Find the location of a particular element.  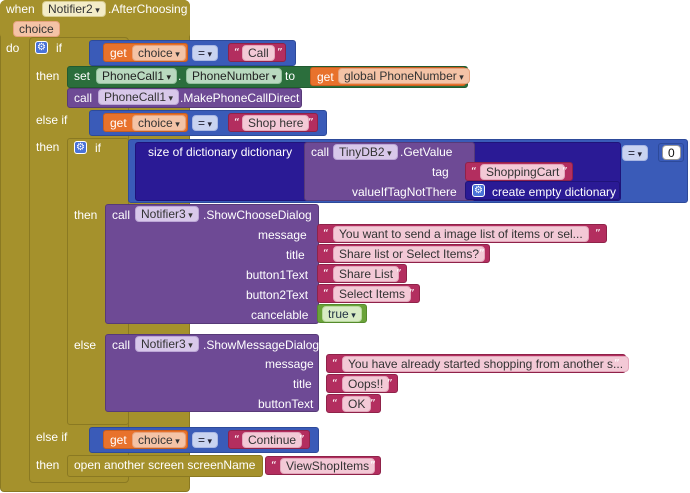

if-label: if is located at coordinates (59, 48).